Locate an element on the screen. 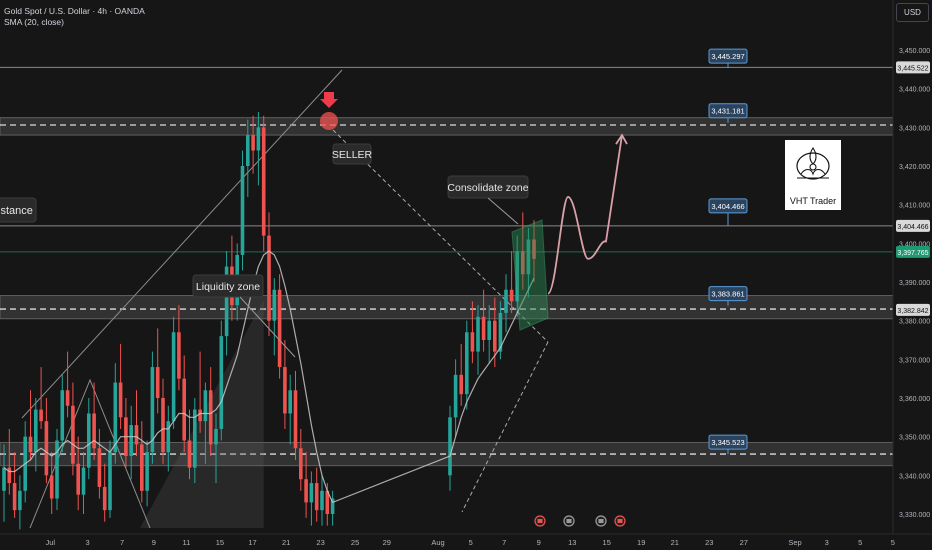 The width and height of the screenshot is (932, 550). y-tick-label: 3,340.000 is located at coordinates (914, 476).